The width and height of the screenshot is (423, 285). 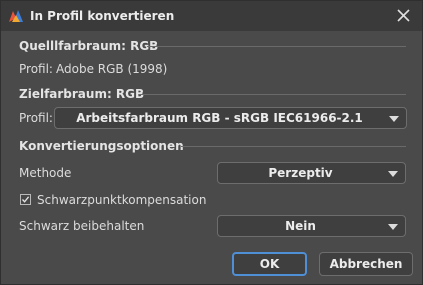 I want to click on method-label: Methode, so click(x=45, y=173).